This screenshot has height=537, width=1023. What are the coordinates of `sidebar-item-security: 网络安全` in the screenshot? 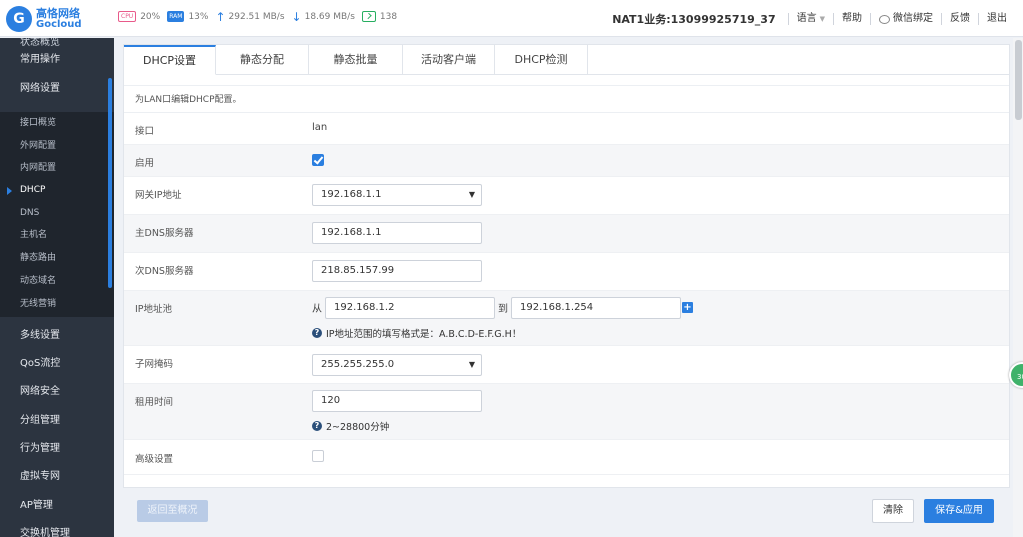 It's located at (57, 392).